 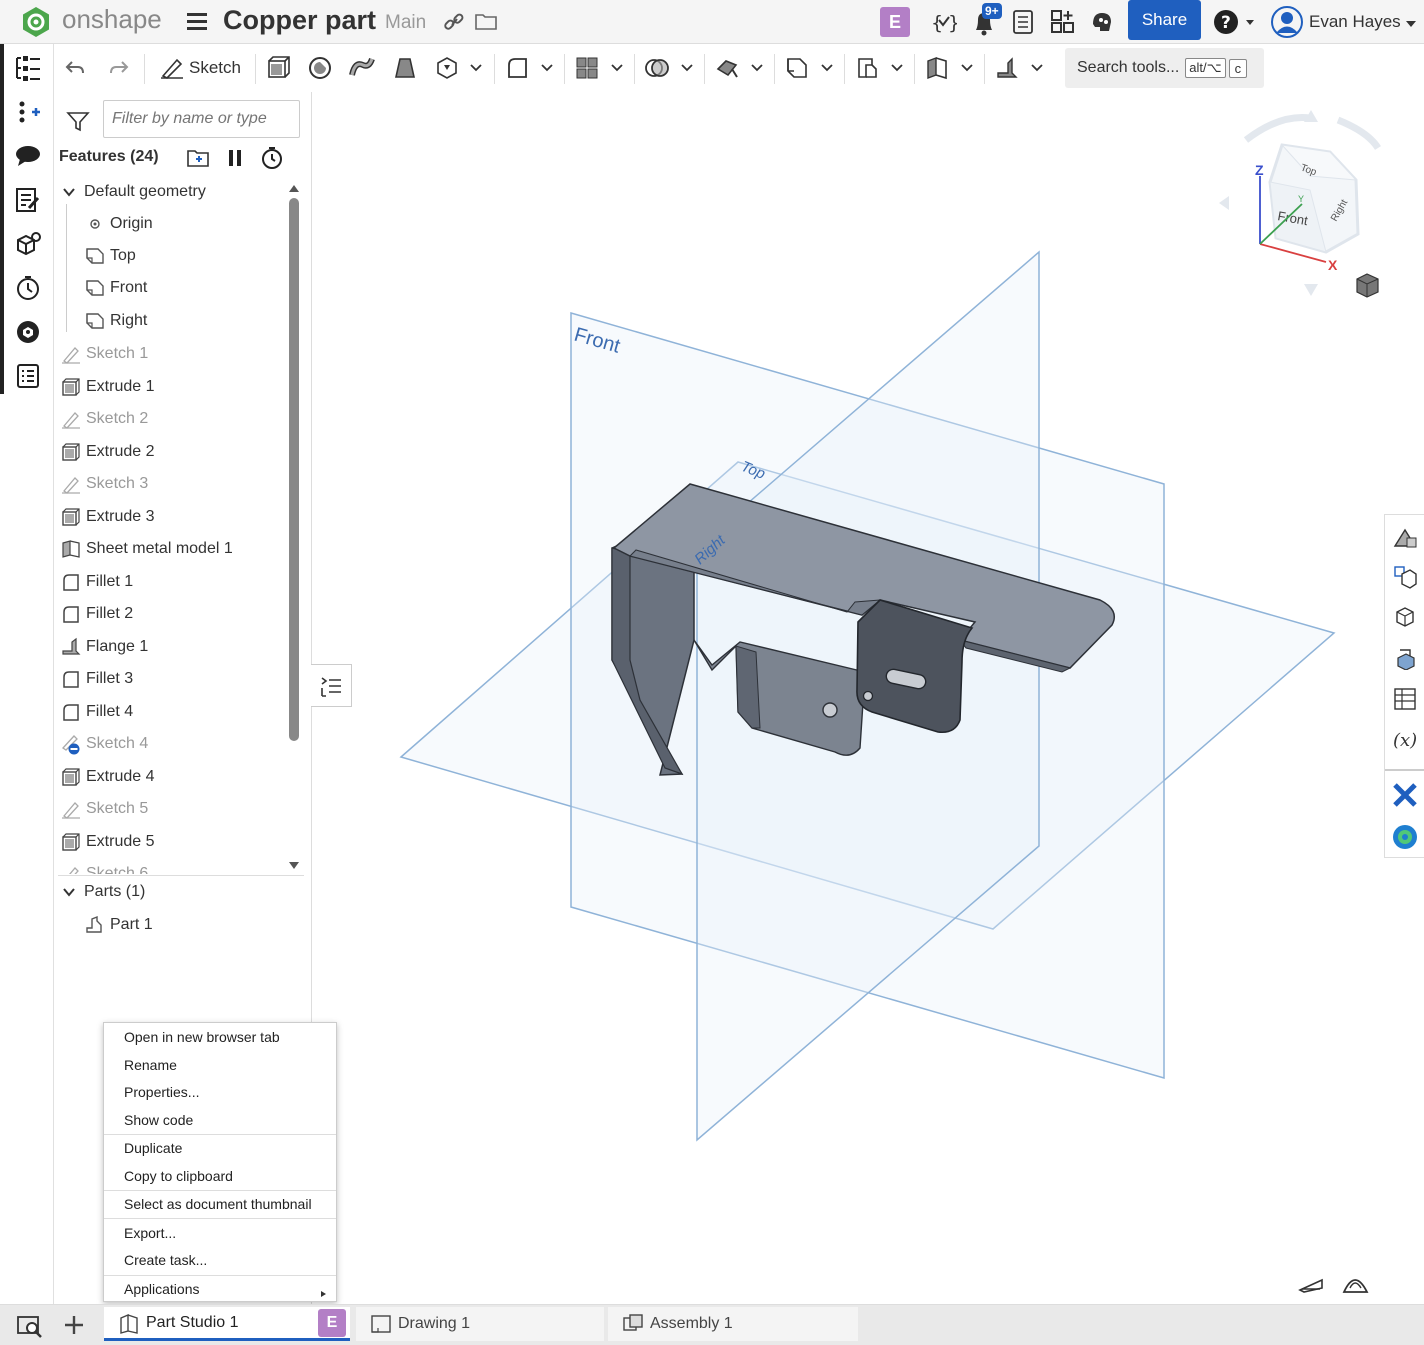 I want to click on menu-item-open-new-tab: Open in new browser tab, so click(x=220, y=1037).